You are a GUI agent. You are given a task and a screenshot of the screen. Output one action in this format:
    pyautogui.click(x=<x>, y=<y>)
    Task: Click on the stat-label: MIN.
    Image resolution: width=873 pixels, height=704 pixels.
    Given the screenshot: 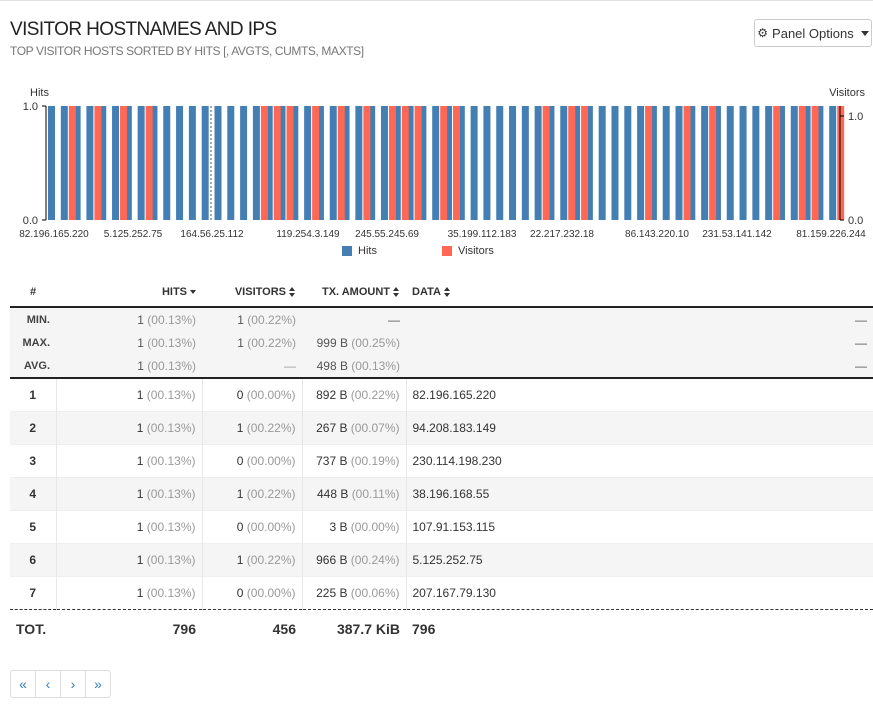 What is the action you would take?
    pyautogui.click(x=33, y=319)
    